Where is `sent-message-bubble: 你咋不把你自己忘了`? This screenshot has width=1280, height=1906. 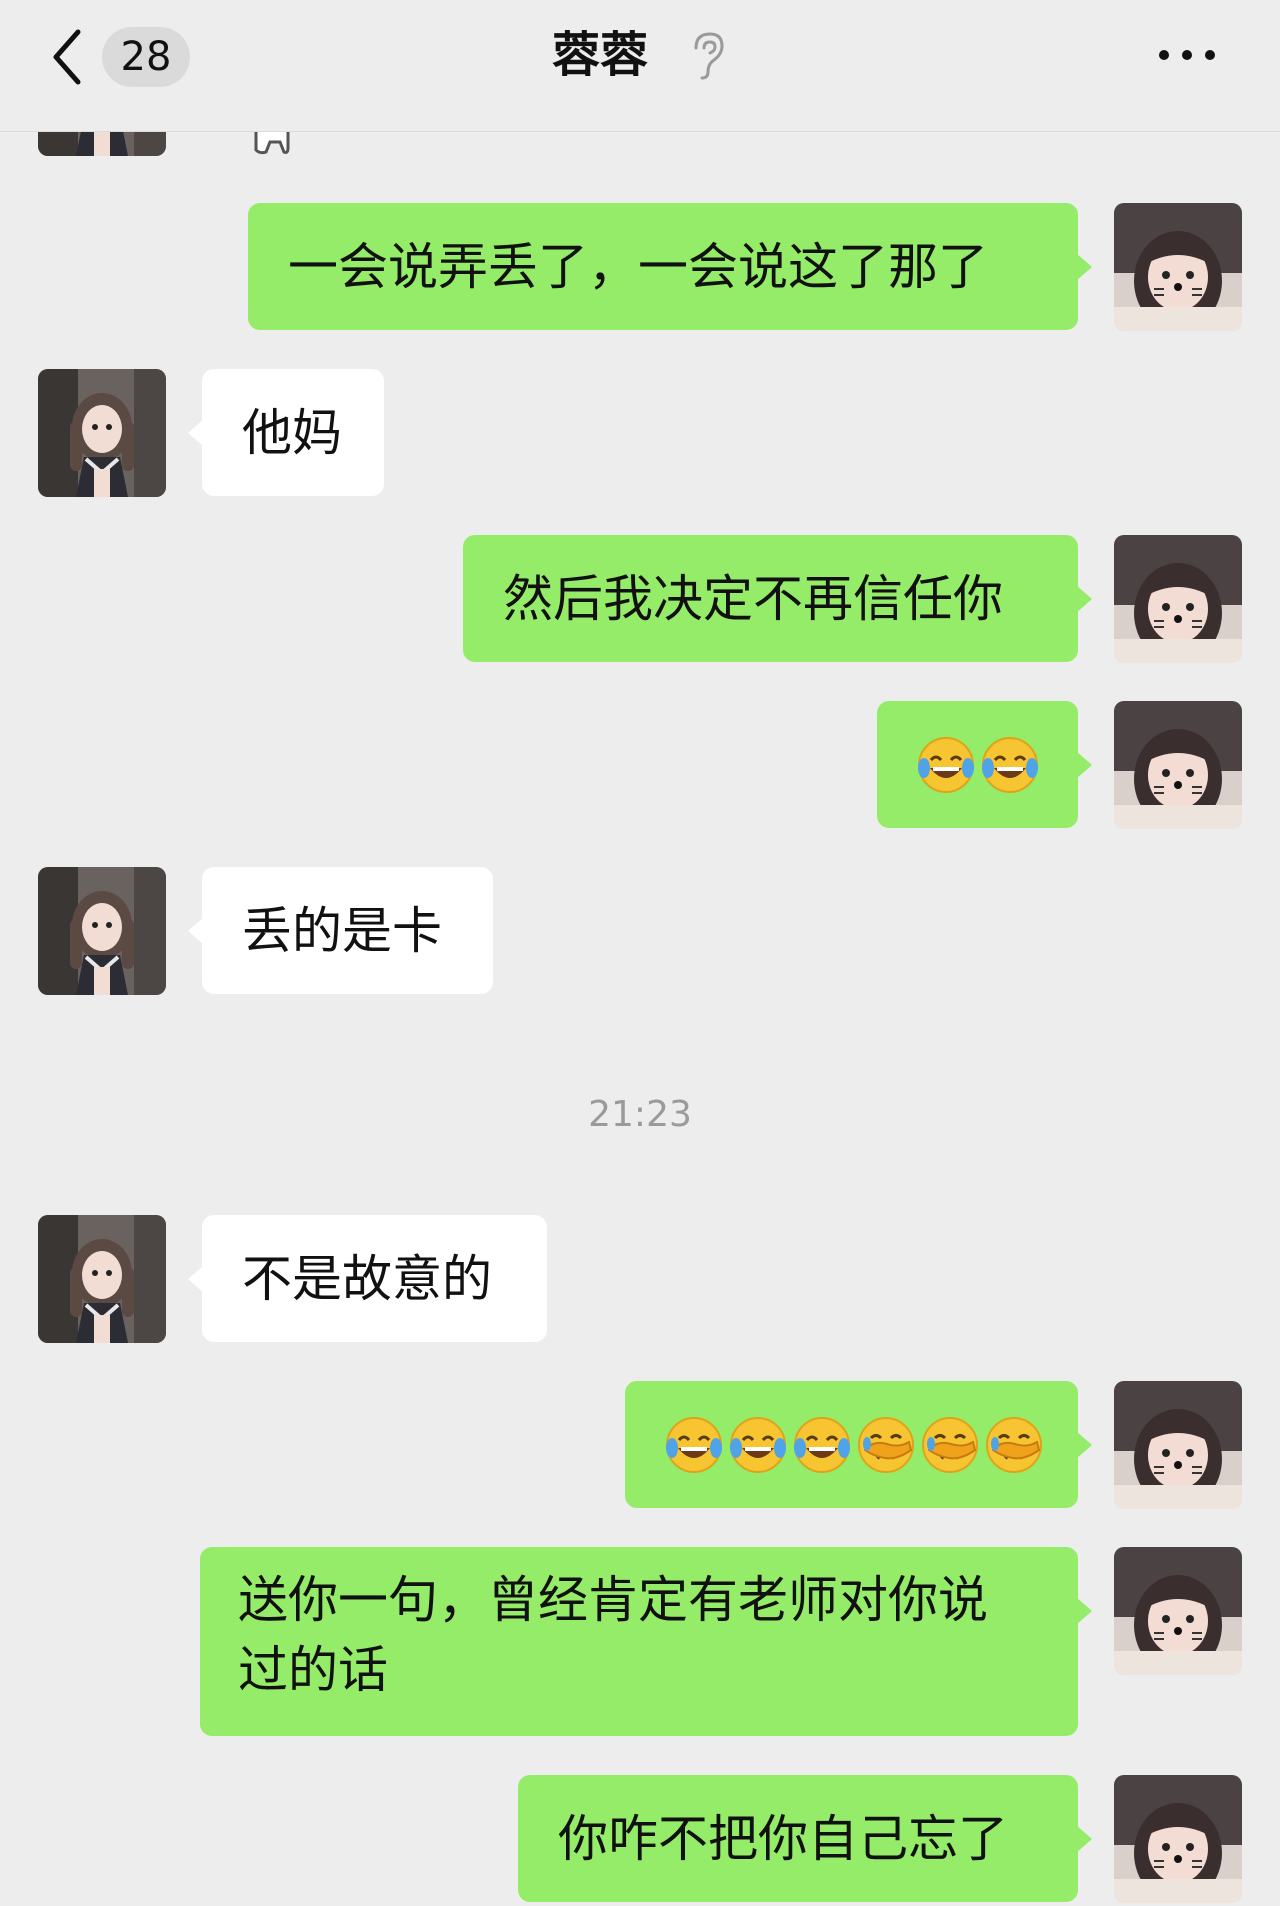
sent-message-bubble: 你咋不把你自己忘了 is located at coordinates (805, 1838).